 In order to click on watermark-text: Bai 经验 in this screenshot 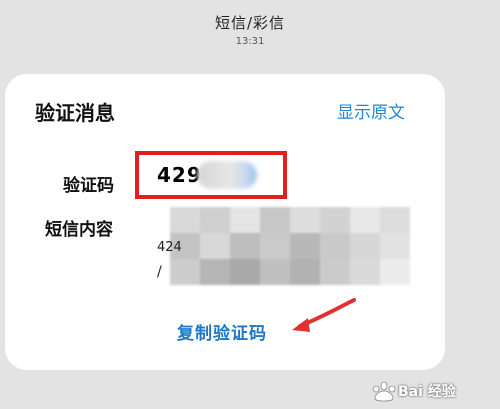, I will do `click(427, 392)`.